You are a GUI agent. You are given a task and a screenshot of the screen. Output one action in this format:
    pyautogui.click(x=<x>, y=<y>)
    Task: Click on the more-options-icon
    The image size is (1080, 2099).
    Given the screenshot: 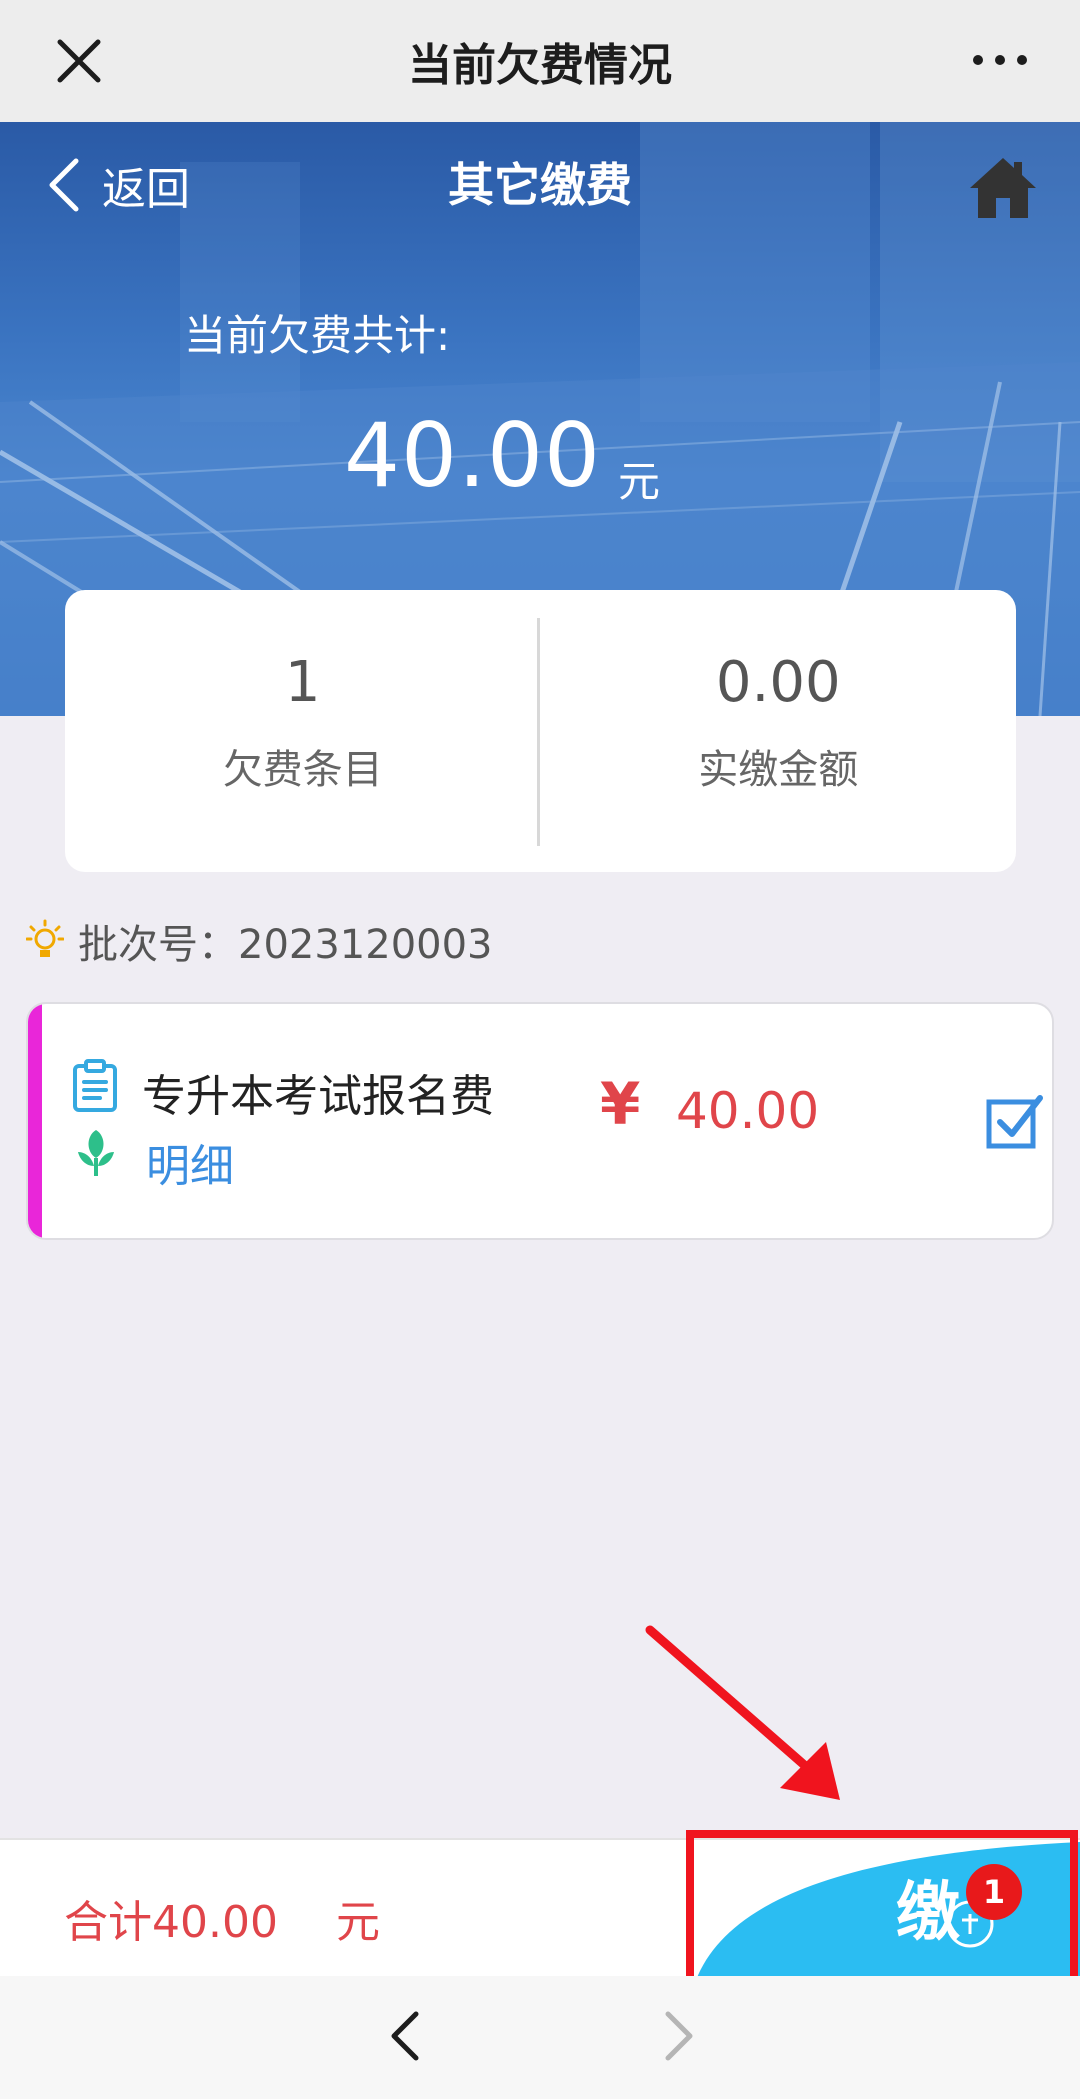 What is the action you would take?
    pyautogui.click(x=1000, y=60)
    